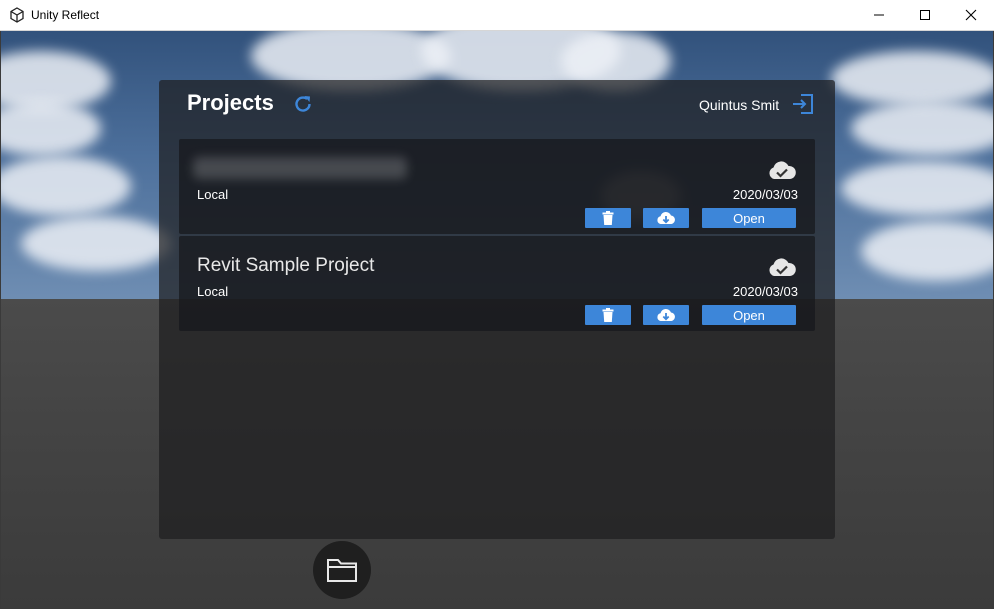 This screenshot has height=609, width=994. I want to click on folder-icon, so click(342, 570).